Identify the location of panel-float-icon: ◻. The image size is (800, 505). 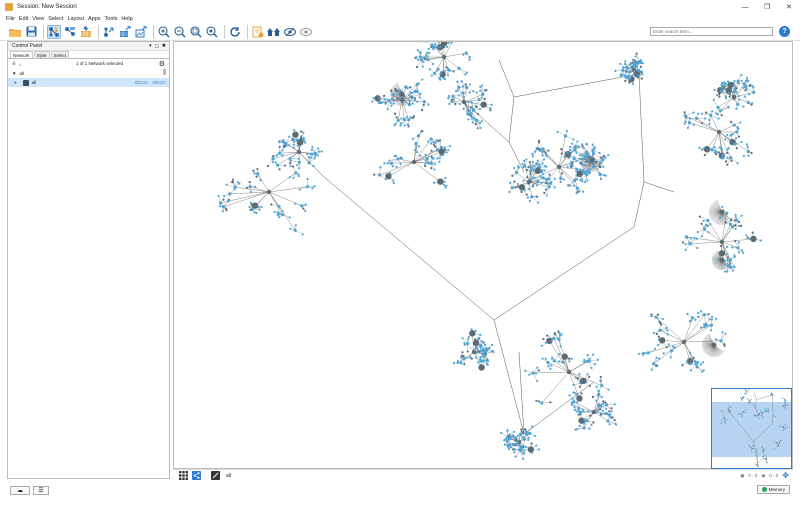
(157, 46).